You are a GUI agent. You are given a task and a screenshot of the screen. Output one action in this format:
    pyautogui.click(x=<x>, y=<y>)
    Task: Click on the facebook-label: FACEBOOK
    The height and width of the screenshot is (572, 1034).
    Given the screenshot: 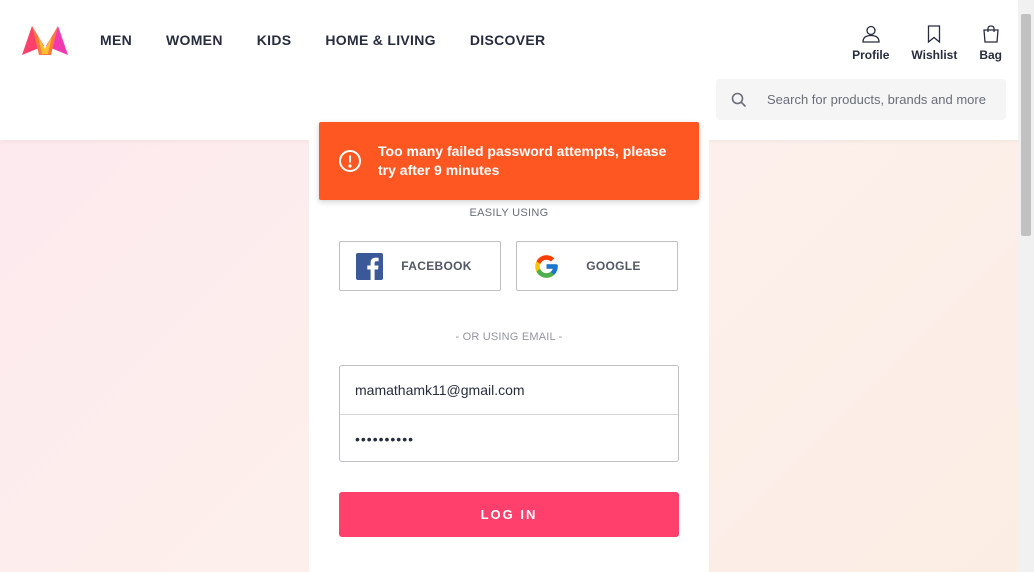 What is the action you would take?
    pyautogui.click(x=436, y=266)
    